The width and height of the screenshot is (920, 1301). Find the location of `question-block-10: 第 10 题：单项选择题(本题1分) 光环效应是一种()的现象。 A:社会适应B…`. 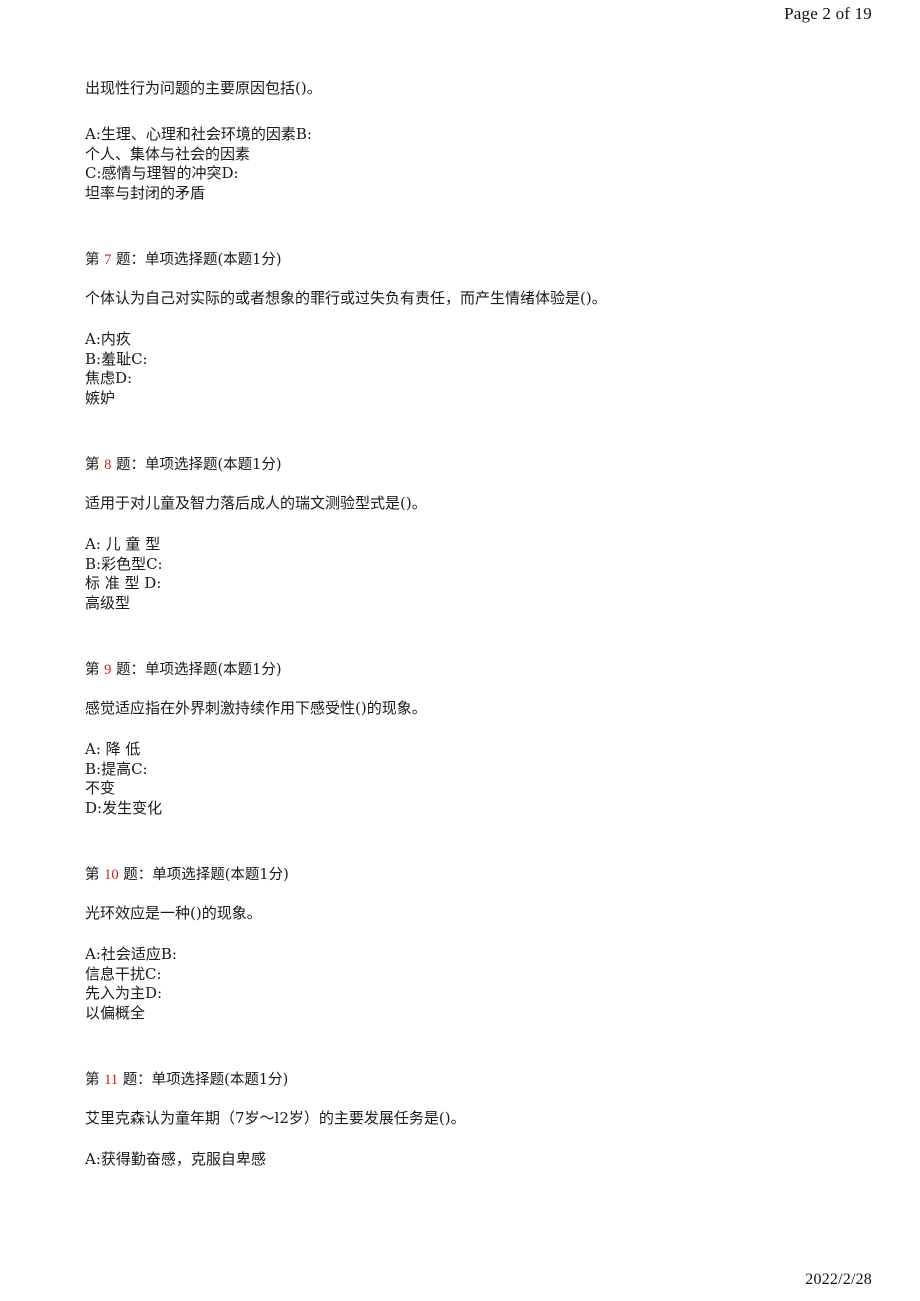

question-block-10: 第 10 题：单项选择题(本题1分) 光环效应是一种()的现象。 A:社会适应B… is located at coordinates (480, 944).